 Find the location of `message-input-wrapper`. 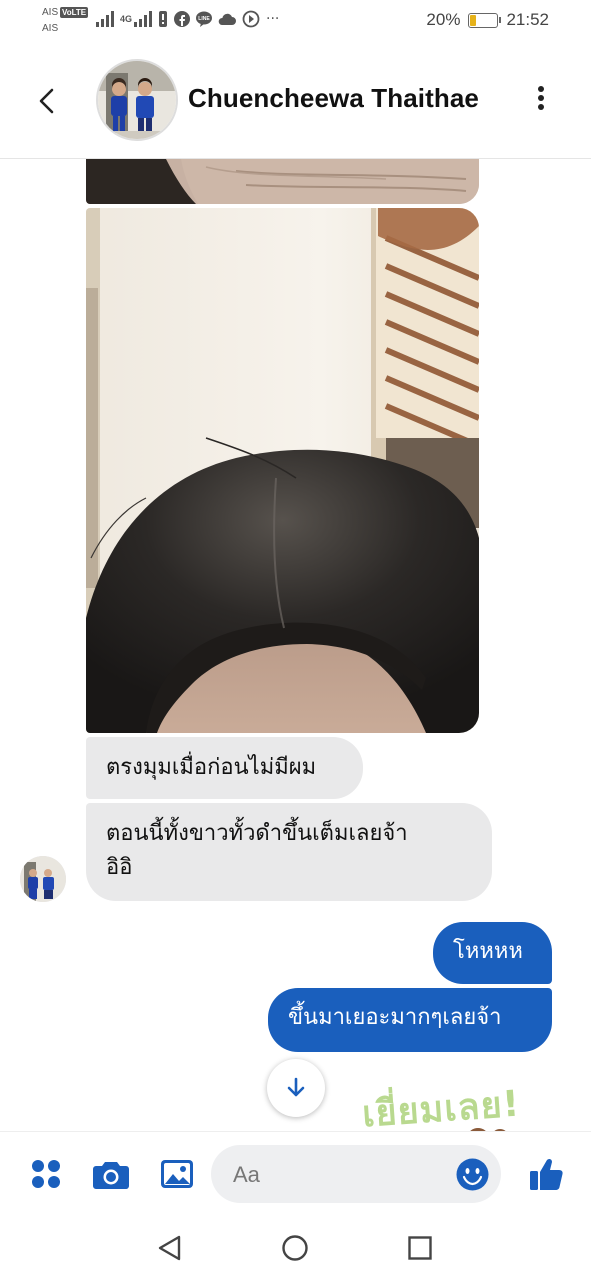

message-input-wrapper is located at coordinates (356, 1174).